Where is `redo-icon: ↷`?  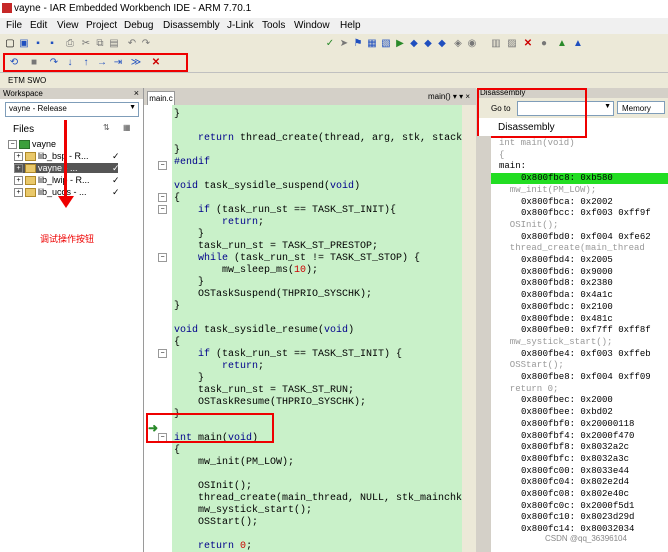
redo-icon: ↷ is located at coordinates (146, 44).